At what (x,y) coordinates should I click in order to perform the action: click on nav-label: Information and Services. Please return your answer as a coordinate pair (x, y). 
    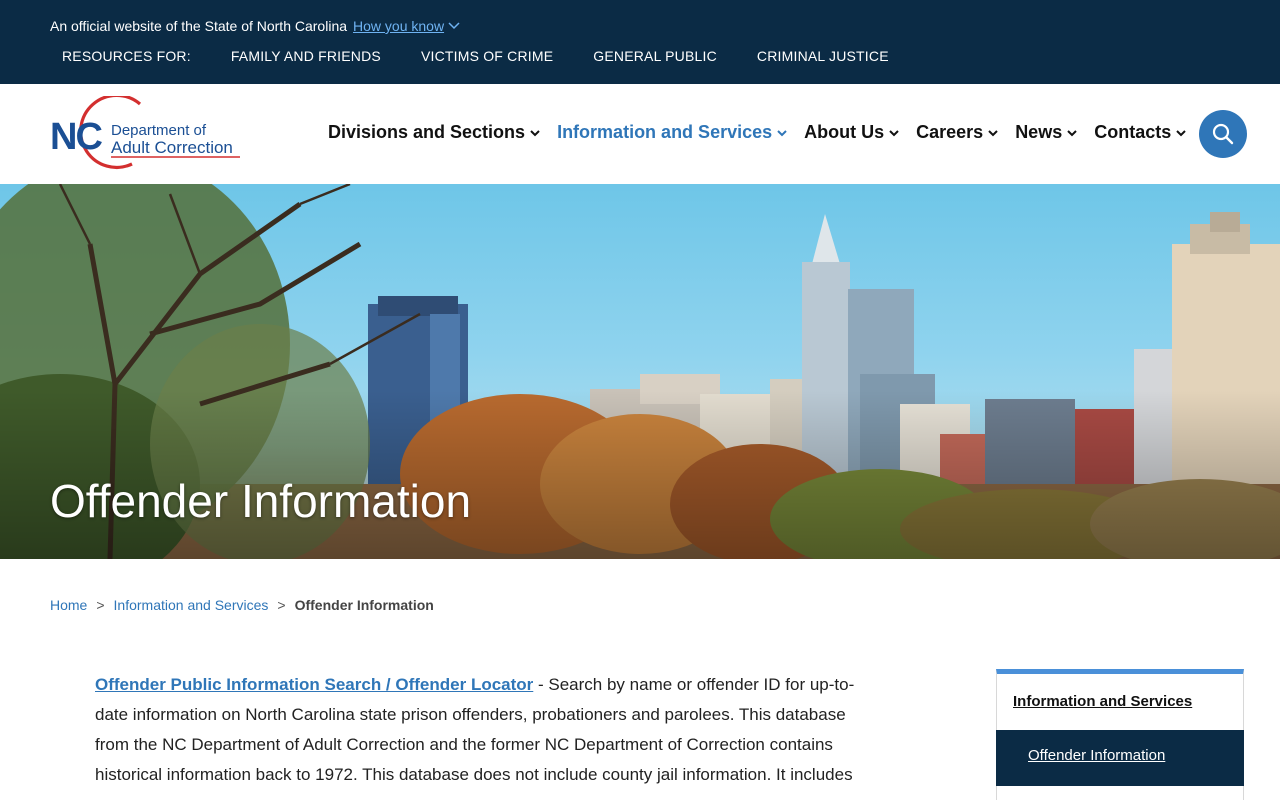
    Looking at the image, I should click on (665, 132).